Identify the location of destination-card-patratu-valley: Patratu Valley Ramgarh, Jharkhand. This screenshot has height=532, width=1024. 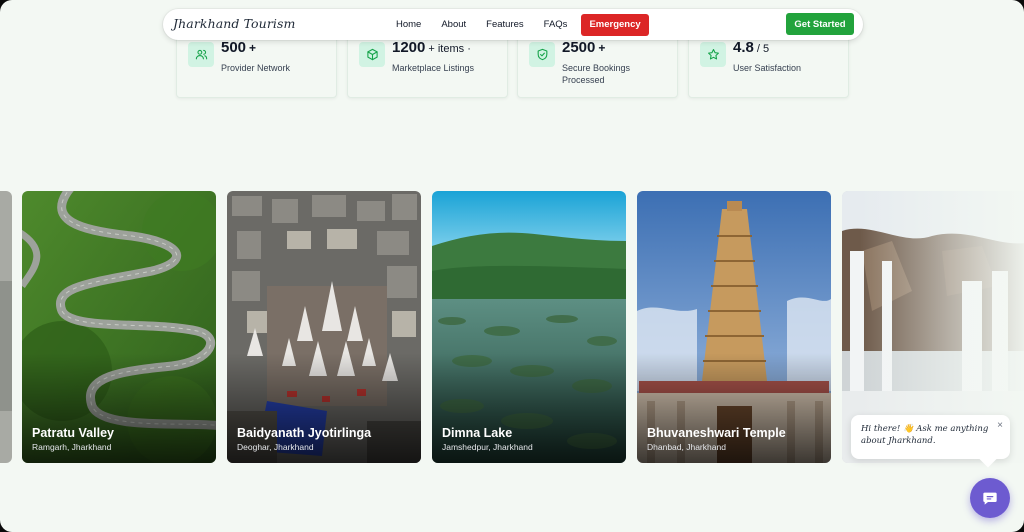
(119, 327).